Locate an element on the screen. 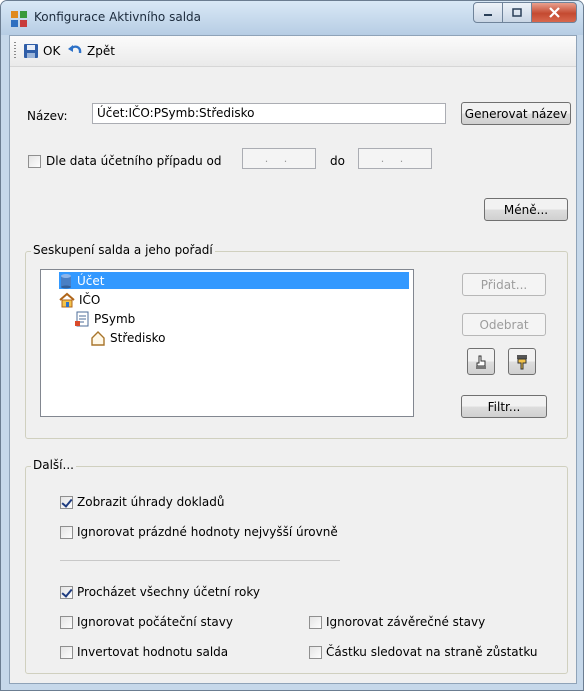  house-outline-icon is located at coordinates (98, 338).